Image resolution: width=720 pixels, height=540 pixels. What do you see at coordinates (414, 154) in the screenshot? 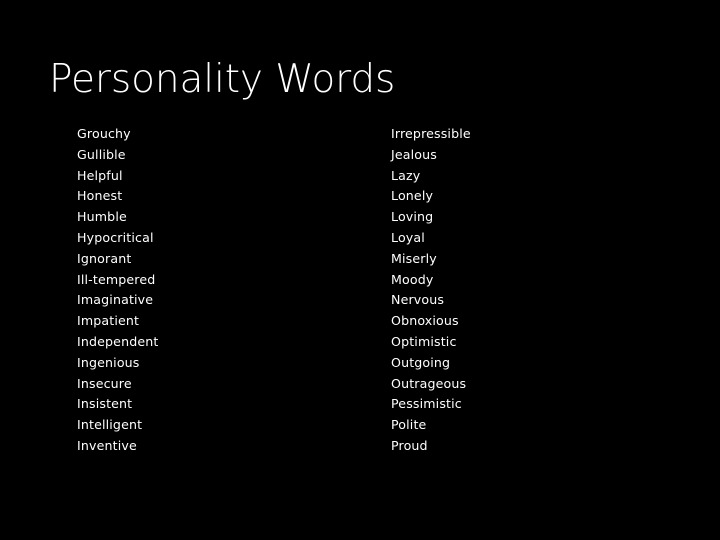
I see `word-list-item: Jealous` at bounding box center [414, 154].